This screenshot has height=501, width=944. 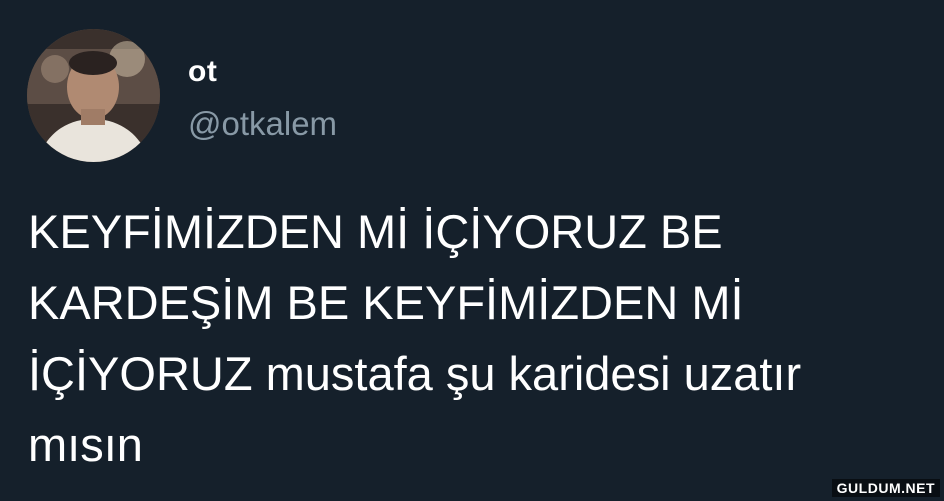 I want to click on watermark: GULDUM.NET, so click(x=885, y=488).